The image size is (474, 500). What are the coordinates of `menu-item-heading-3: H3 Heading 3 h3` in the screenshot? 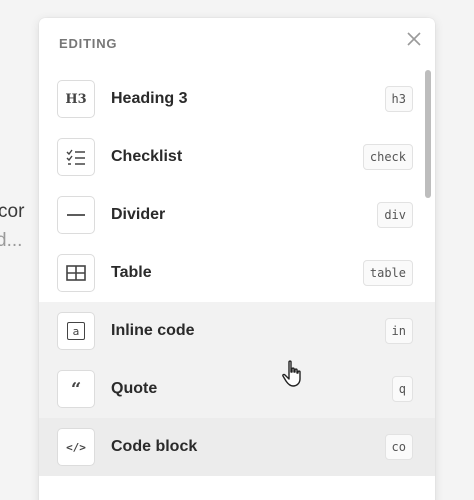 It's located at (237, 99).